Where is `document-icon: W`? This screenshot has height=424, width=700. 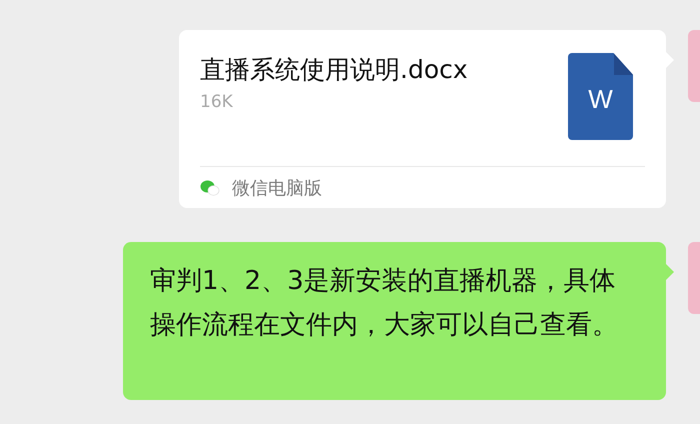
document-icon: W is located at coordinates (600, 96).